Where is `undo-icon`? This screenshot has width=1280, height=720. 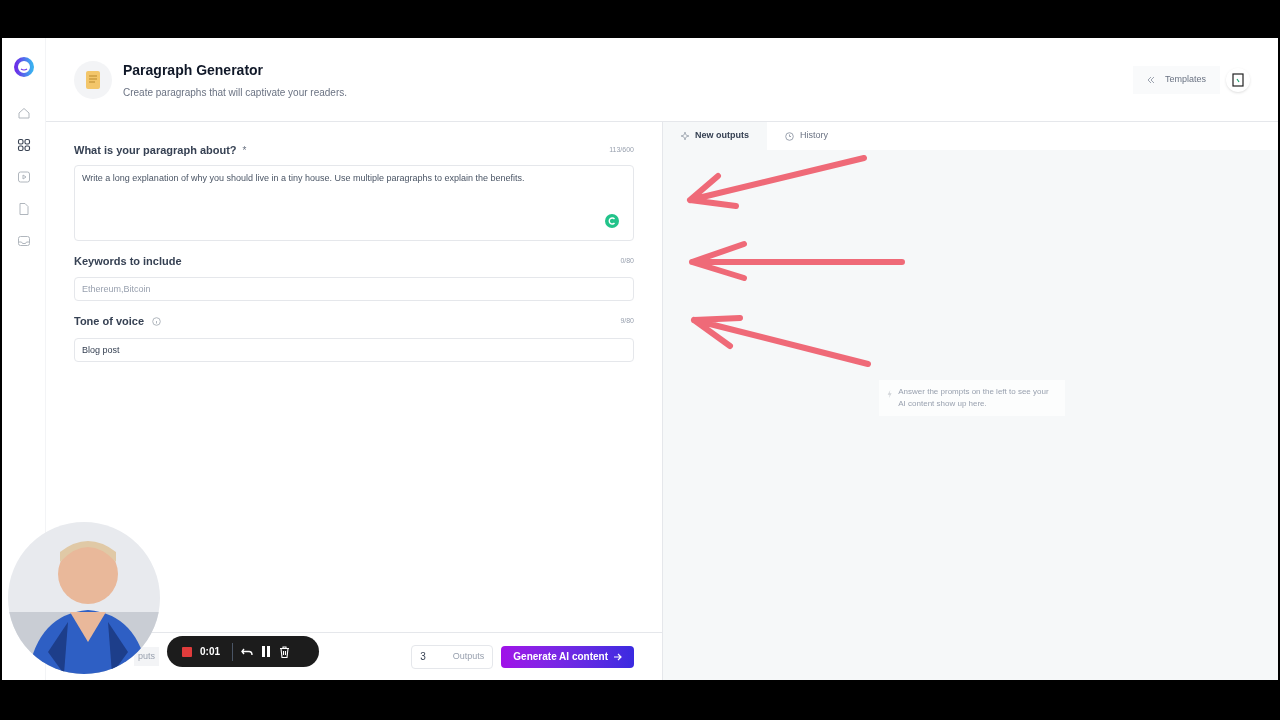
undo-icon is located at coordinates (247, 651).